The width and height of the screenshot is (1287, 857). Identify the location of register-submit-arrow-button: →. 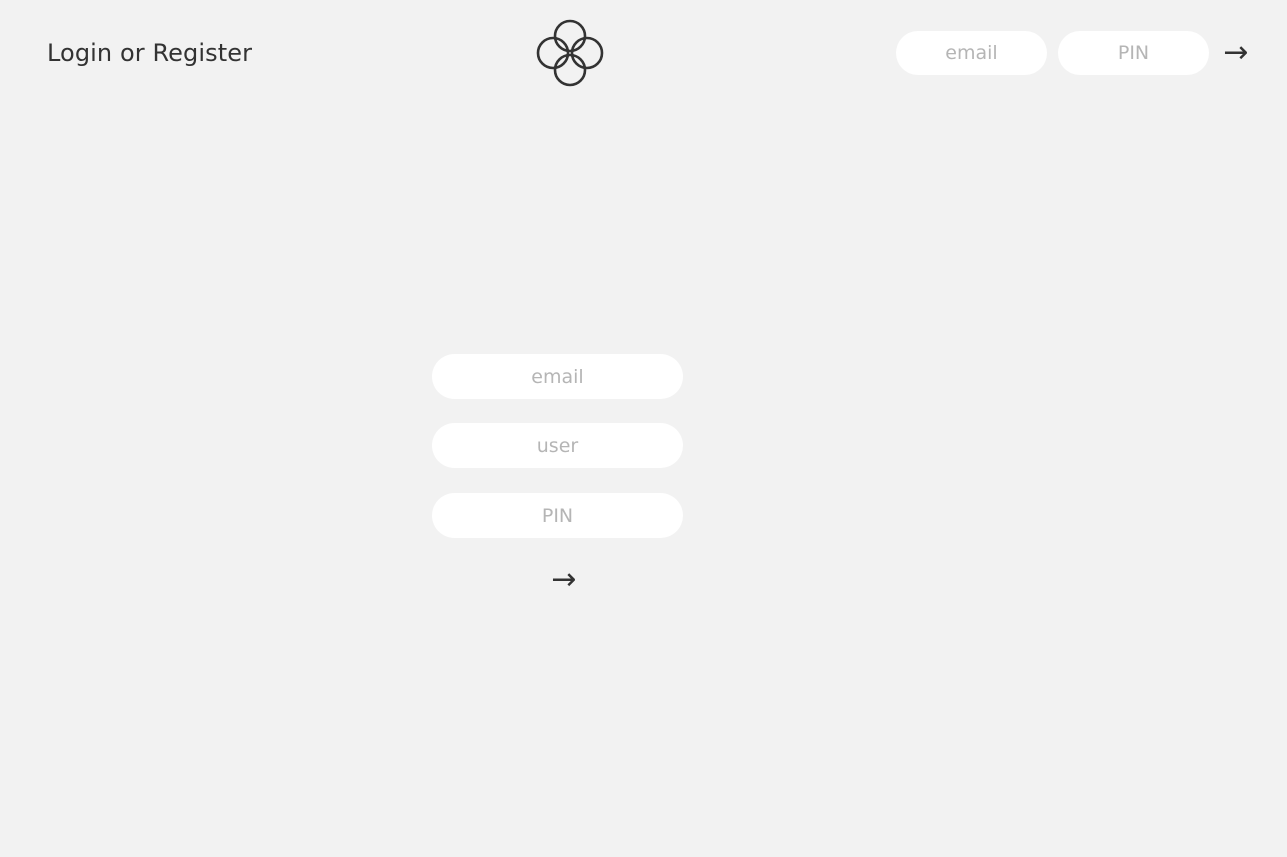
(564, 580).